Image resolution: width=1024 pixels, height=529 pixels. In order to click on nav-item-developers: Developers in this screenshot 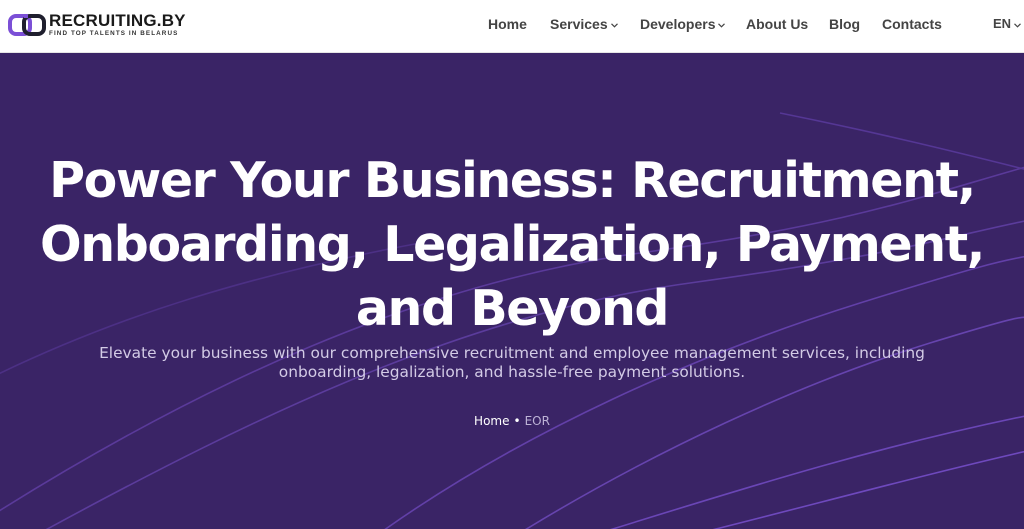, I will do `click(683, 24)`.